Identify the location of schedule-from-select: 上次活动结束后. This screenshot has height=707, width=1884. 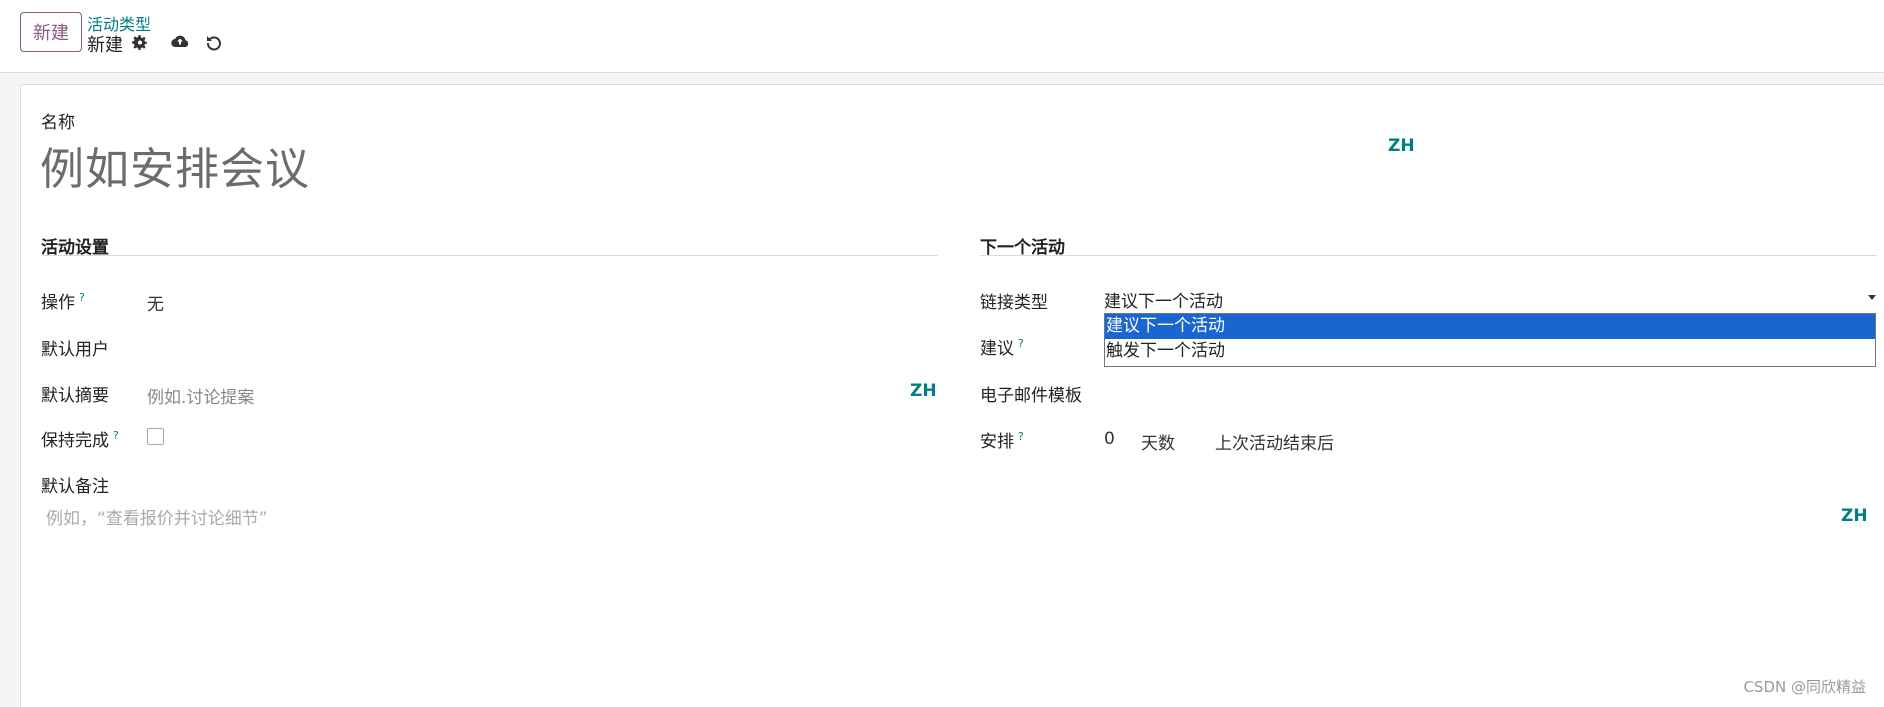
(1274, 441).